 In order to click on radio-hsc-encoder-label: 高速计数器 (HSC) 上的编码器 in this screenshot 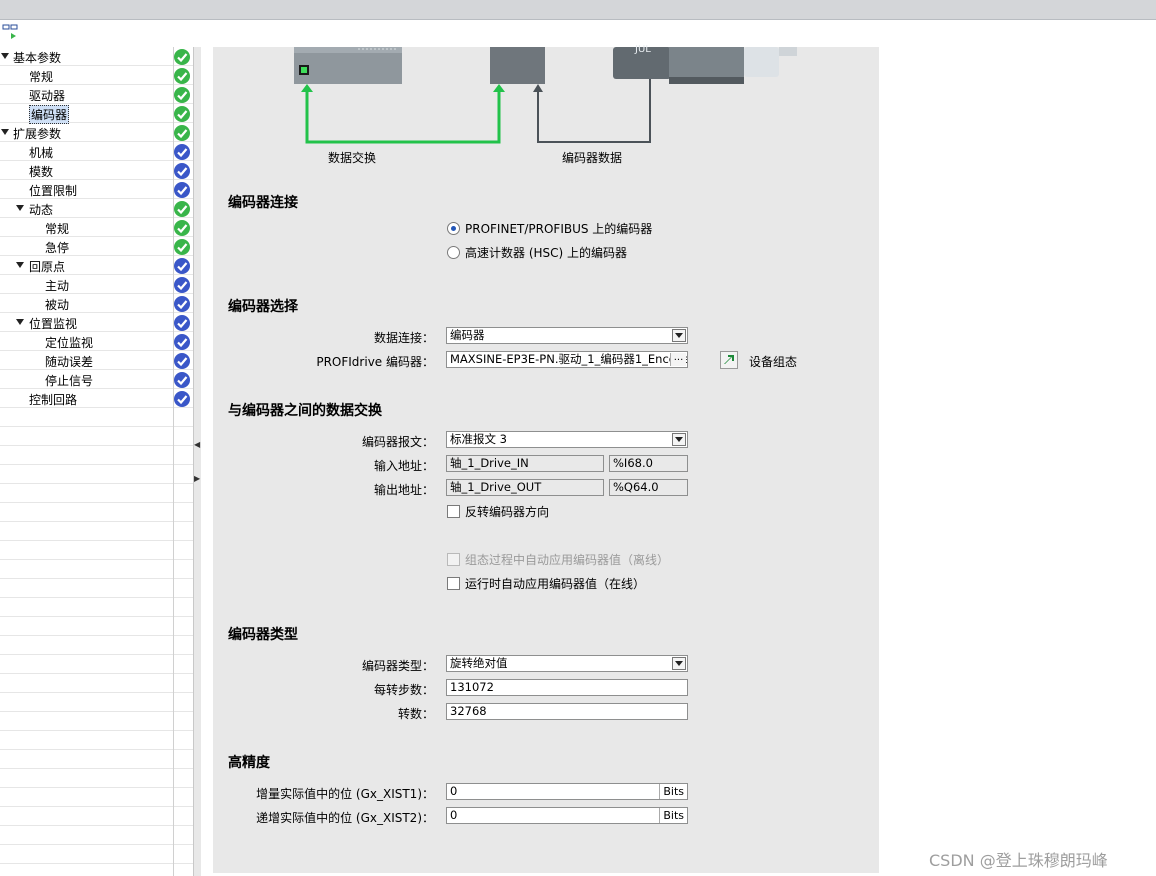, I will do `click(546, 252)`.